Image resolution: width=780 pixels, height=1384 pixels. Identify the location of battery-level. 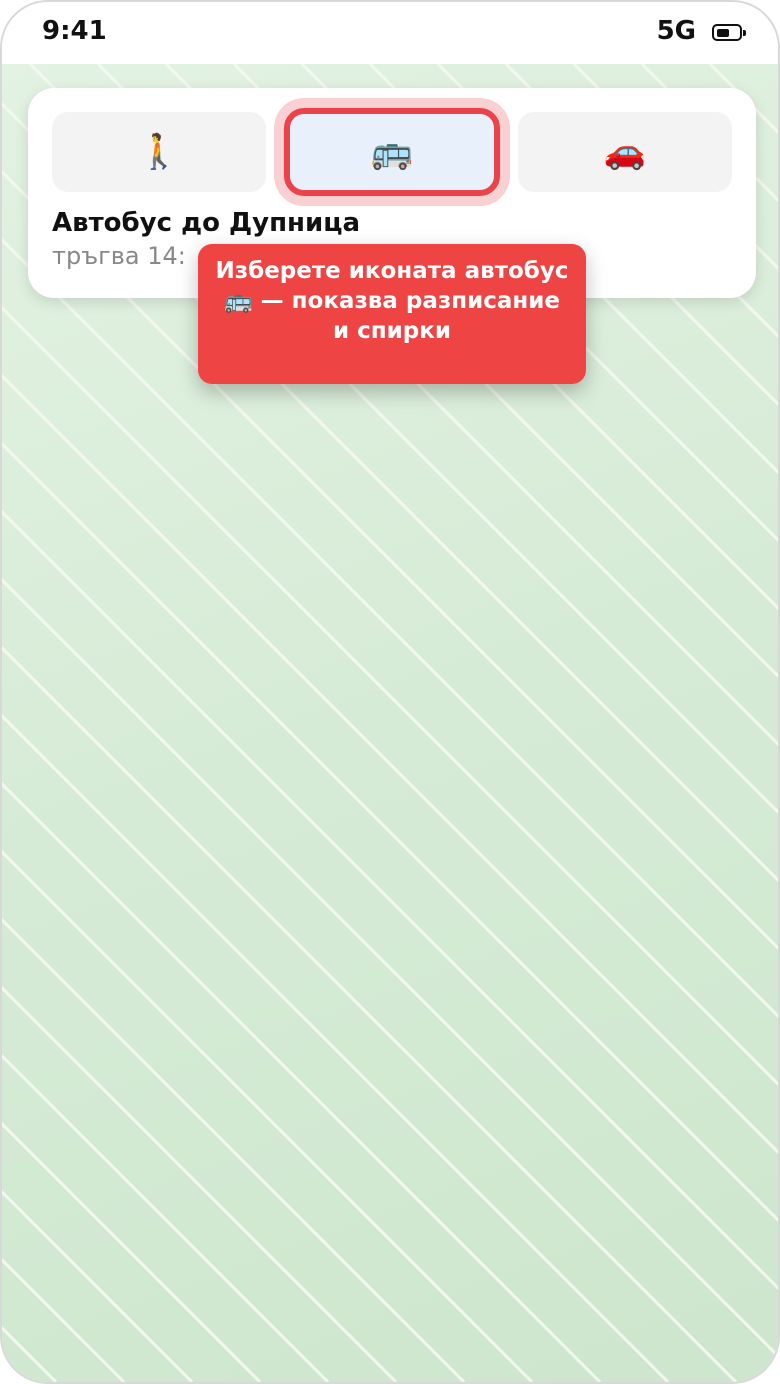
(723, 33).